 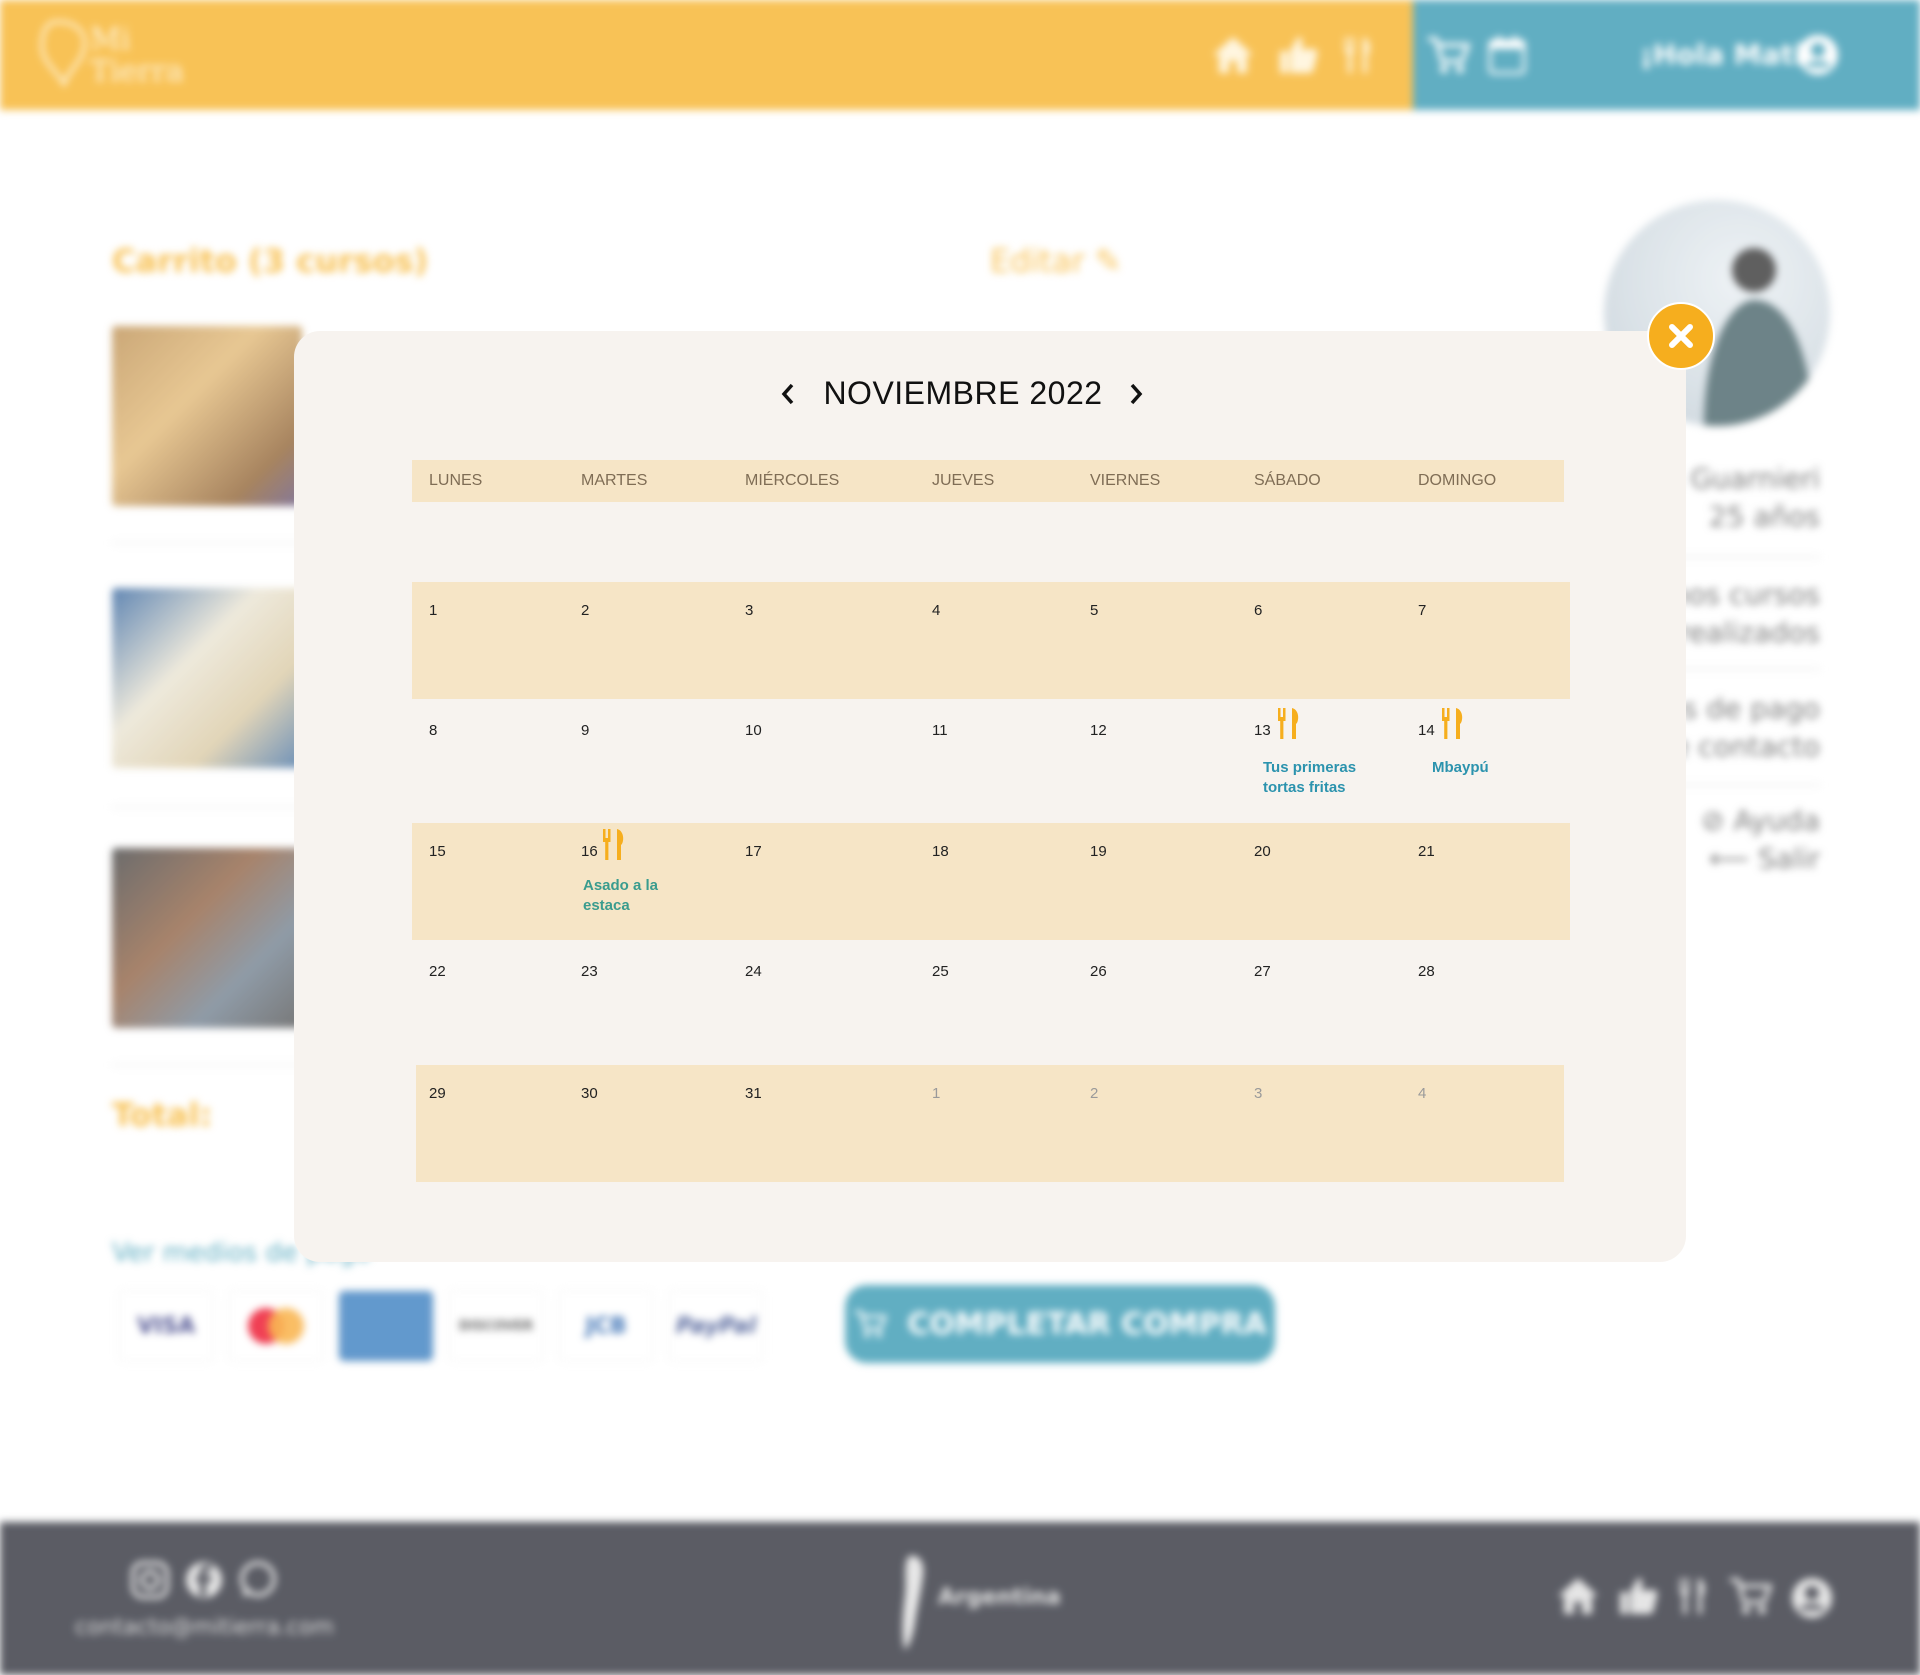 What do you see at coordinates (589, 1093) in the screenshot?
I see `calendar-day: 30` at bounding box center [589, 1093].